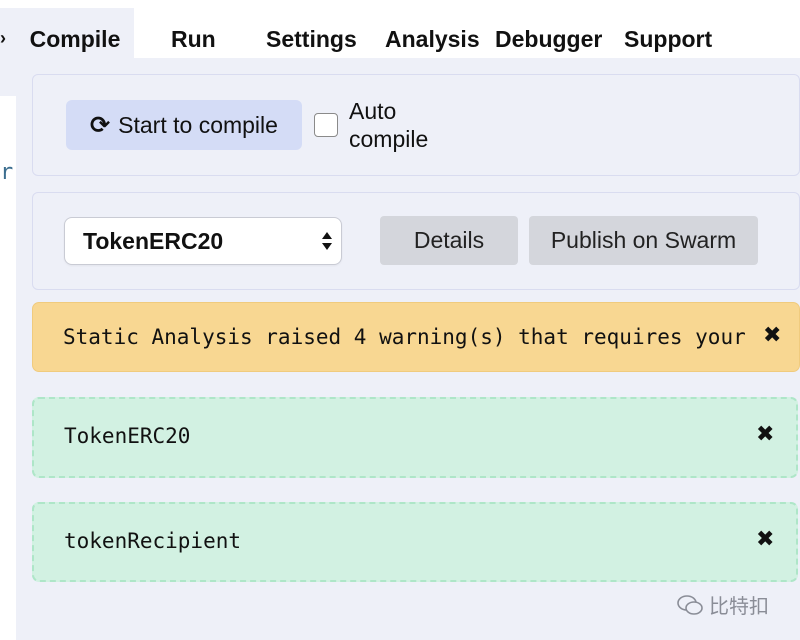 The image size is (800, 640). I want to click on tab-debugger: Debugger, so click(548, 33).